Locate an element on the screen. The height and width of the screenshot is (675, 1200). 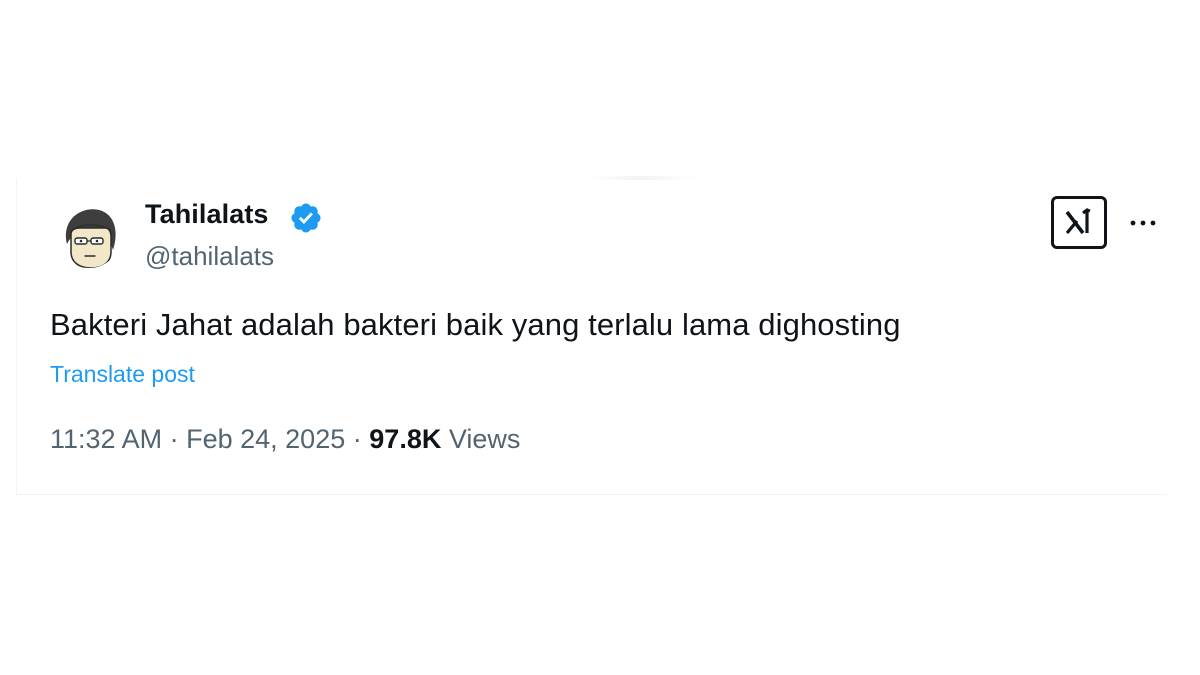
author-display-name: Tahilalats is located at coordinates (207, 214).